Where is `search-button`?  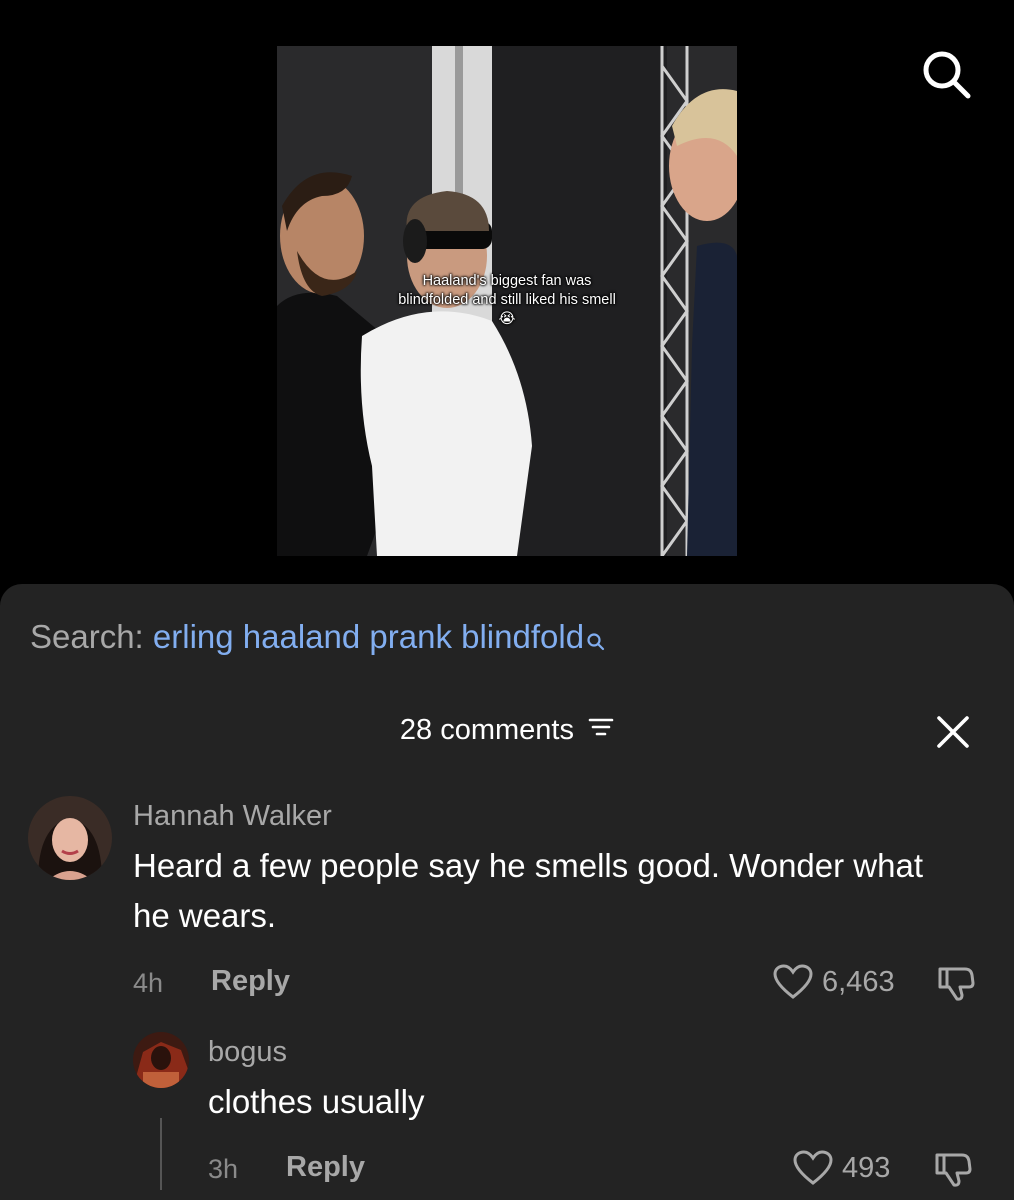
search-button is located at coordinates (946, 74).